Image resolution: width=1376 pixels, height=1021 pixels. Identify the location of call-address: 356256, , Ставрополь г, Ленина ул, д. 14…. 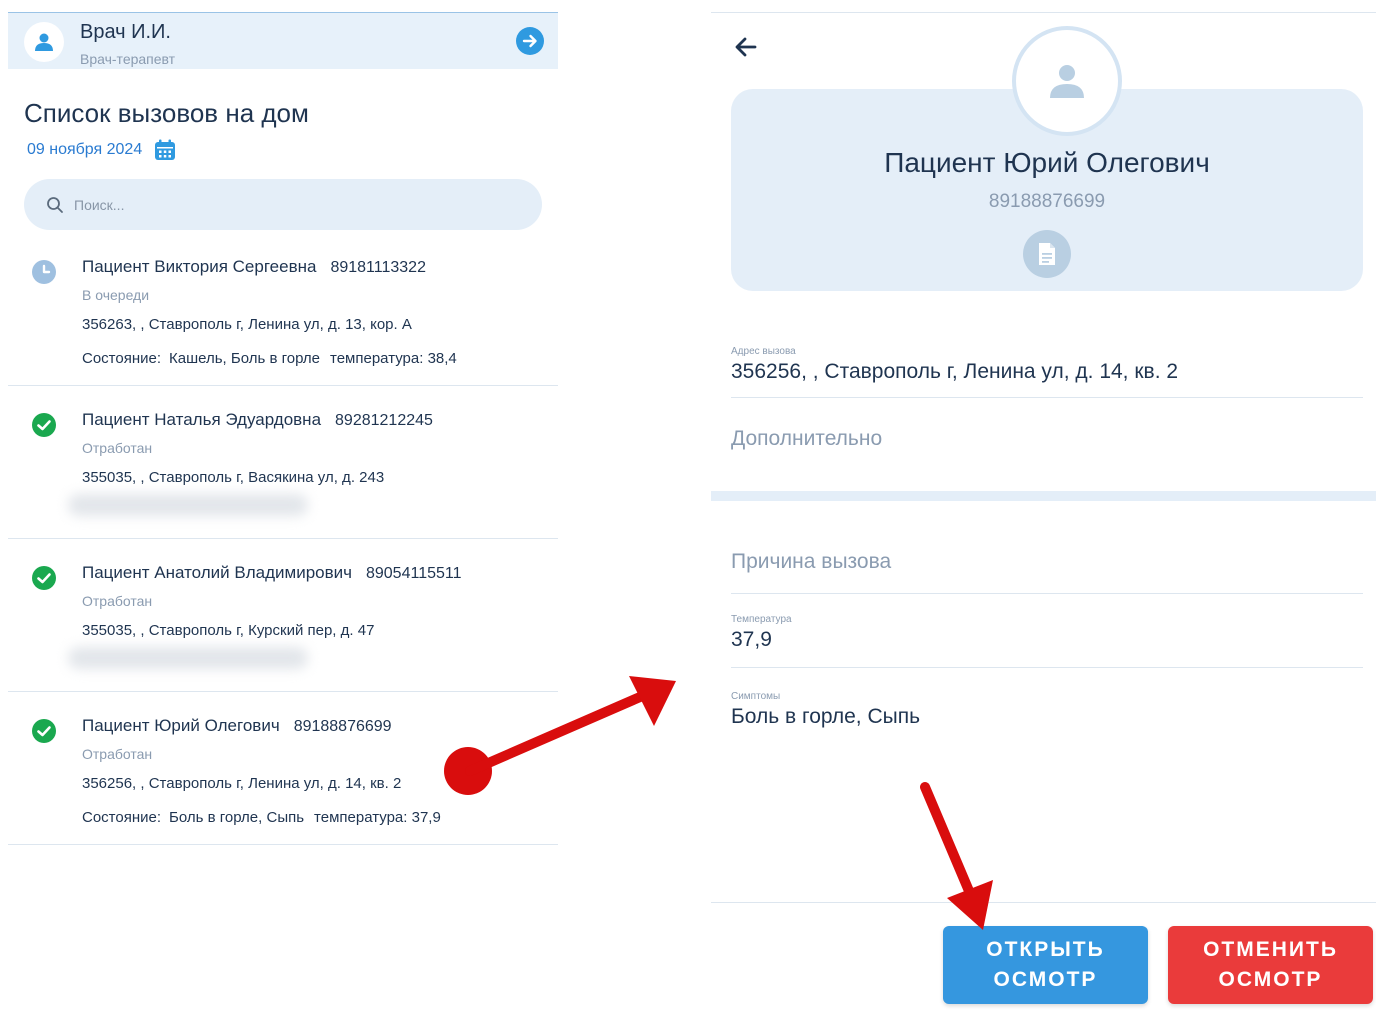
(242, 783).